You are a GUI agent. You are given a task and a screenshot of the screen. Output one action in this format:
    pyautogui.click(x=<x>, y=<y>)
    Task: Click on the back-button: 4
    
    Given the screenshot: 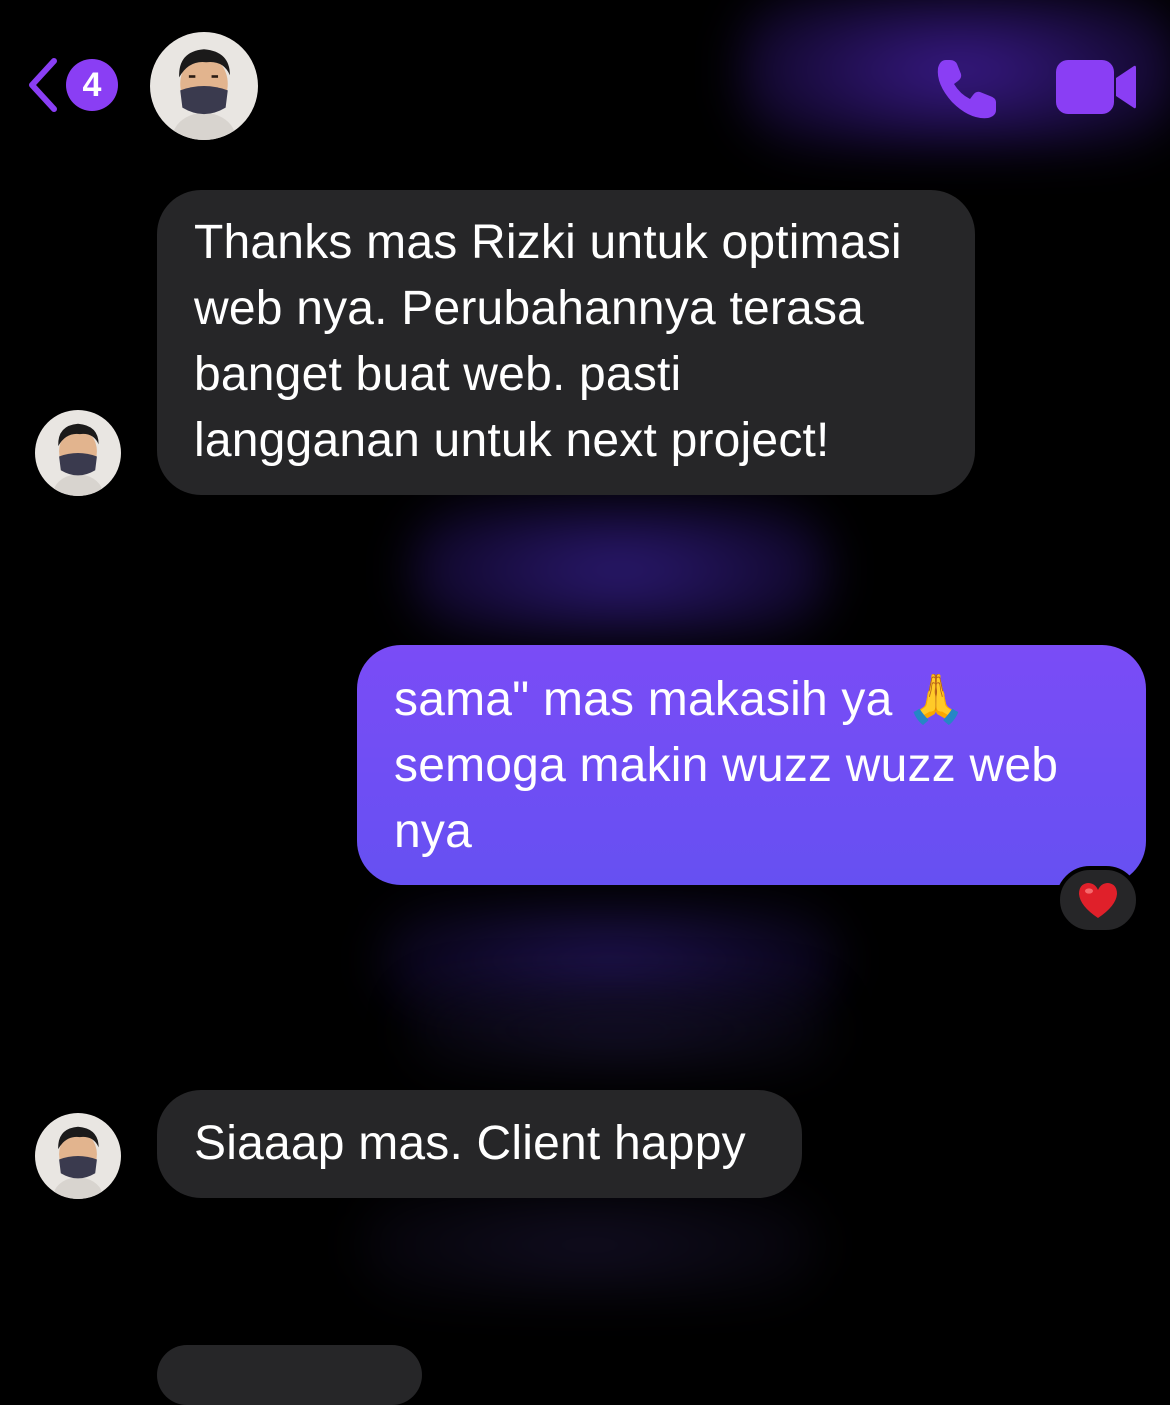 What is the action you would take?
    pyautogui.click(x=72, y=85)
    